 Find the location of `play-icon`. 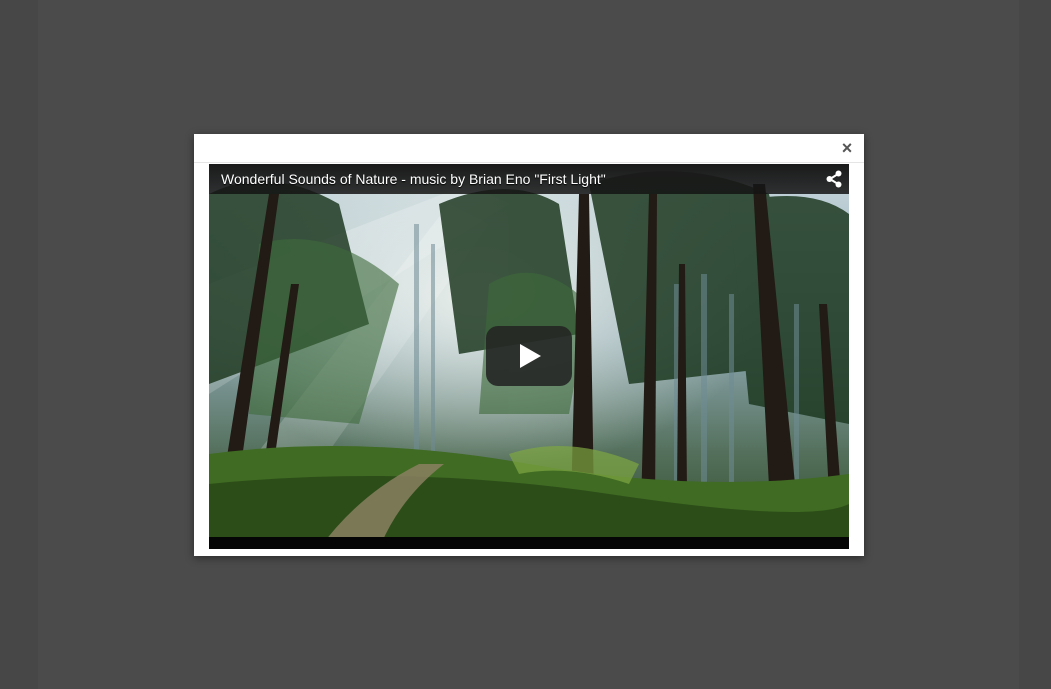

play-icon is located at coordinates (530, 356).